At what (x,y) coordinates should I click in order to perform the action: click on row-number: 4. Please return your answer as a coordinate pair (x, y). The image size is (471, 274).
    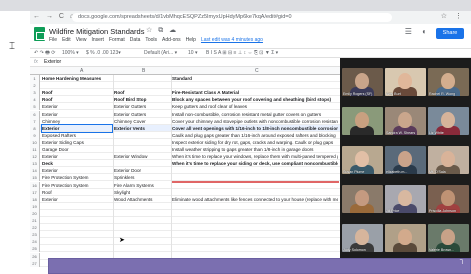
    Looking at the image, I should click on (35, 100).